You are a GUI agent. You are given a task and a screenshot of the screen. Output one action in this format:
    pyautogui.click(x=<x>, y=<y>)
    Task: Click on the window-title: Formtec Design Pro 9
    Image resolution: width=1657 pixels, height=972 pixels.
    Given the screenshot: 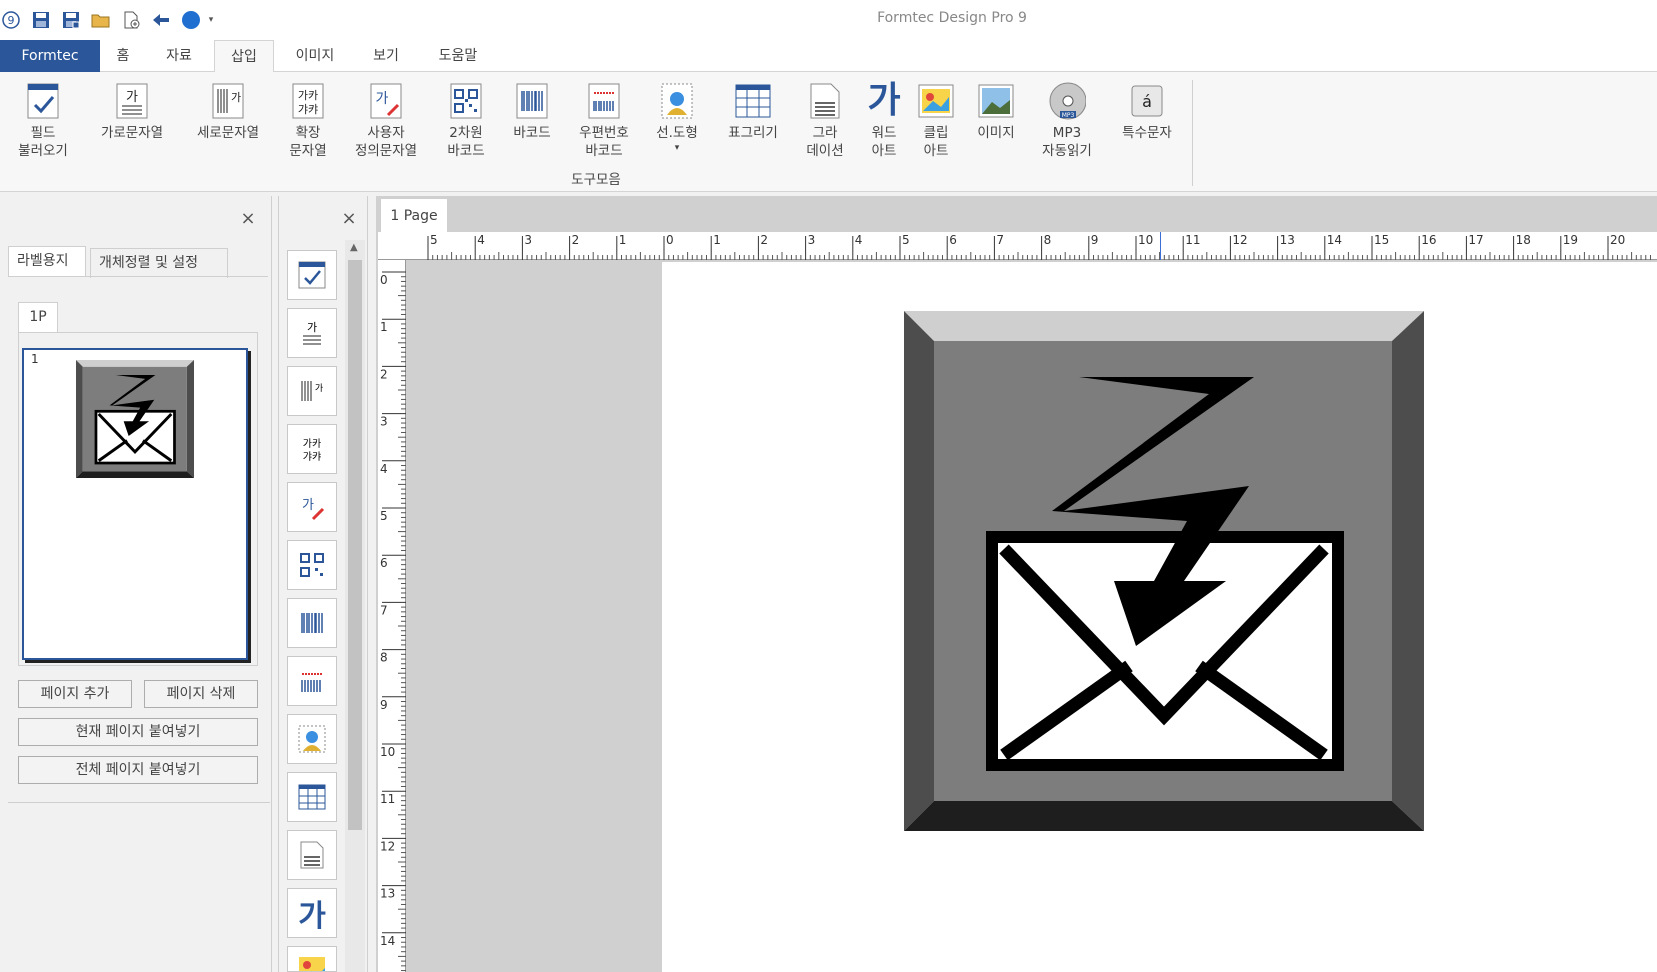 What is the action you would take?
    pyautogui.click(x=952, y=18)
    